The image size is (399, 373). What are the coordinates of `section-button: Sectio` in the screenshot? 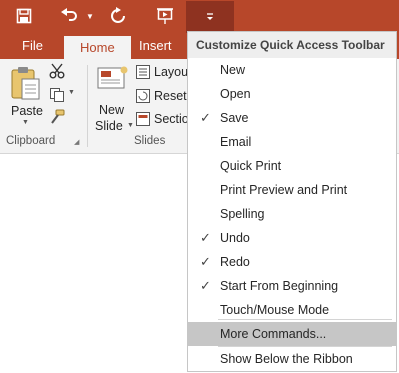 It's located at (162, 121).